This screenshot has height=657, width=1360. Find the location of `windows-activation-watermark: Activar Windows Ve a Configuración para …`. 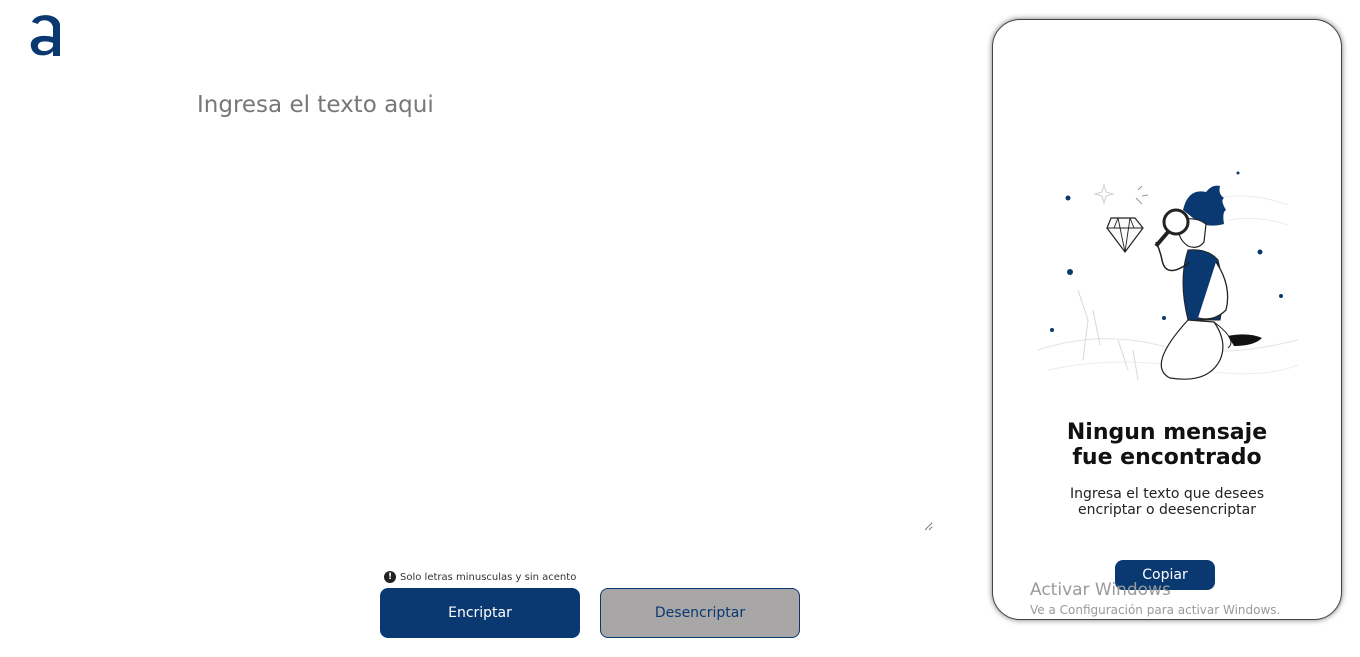

windows-activation-watermark: Activar Windows Ve a Configuración para … is located at coordinates (1155, 599).